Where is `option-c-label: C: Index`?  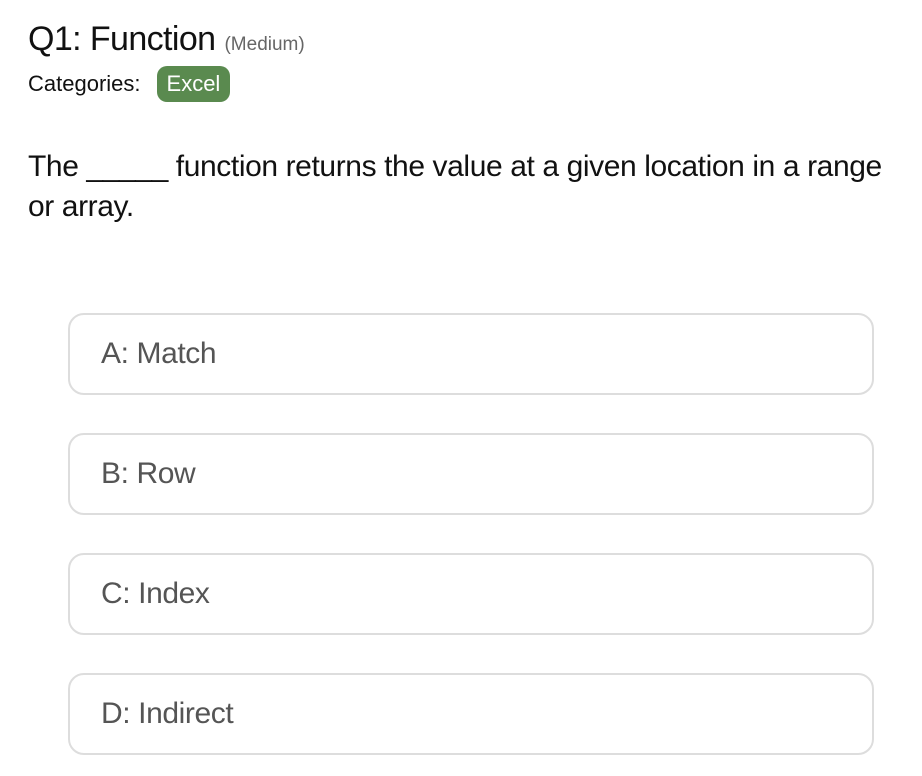
option-c-label: C: Index is located at coordinates (155, 593).